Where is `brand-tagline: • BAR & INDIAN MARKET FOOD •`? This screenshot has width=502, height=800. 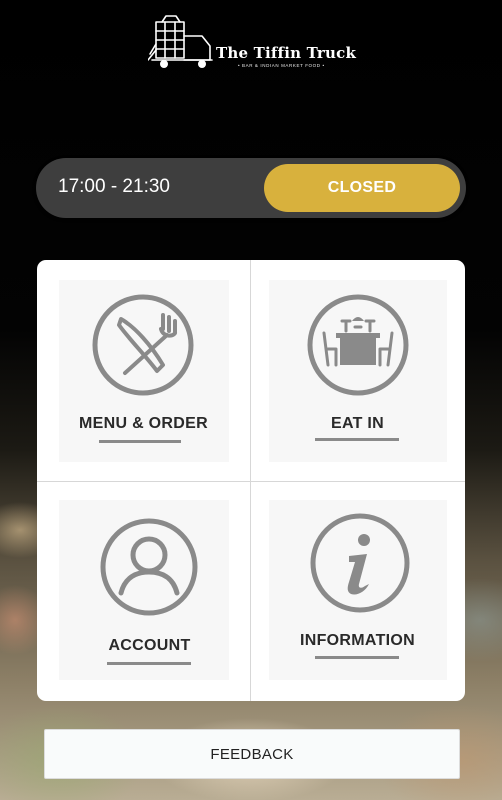
brand-tagline: • BAR & INDIAN MARKET FOOD • is located at coordinates (281, 65).